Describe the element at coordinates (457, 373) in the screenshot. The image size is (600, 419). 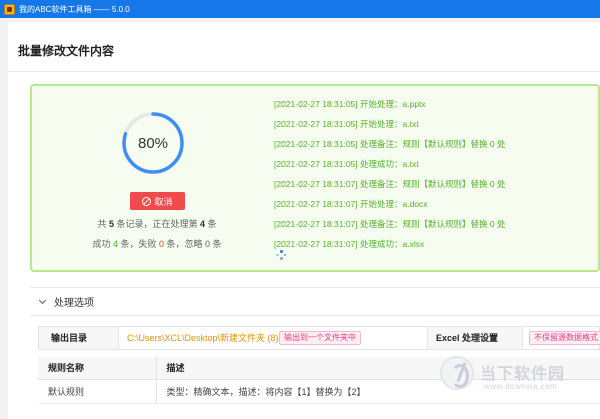
I see `watermark-logo-icon` at that location.